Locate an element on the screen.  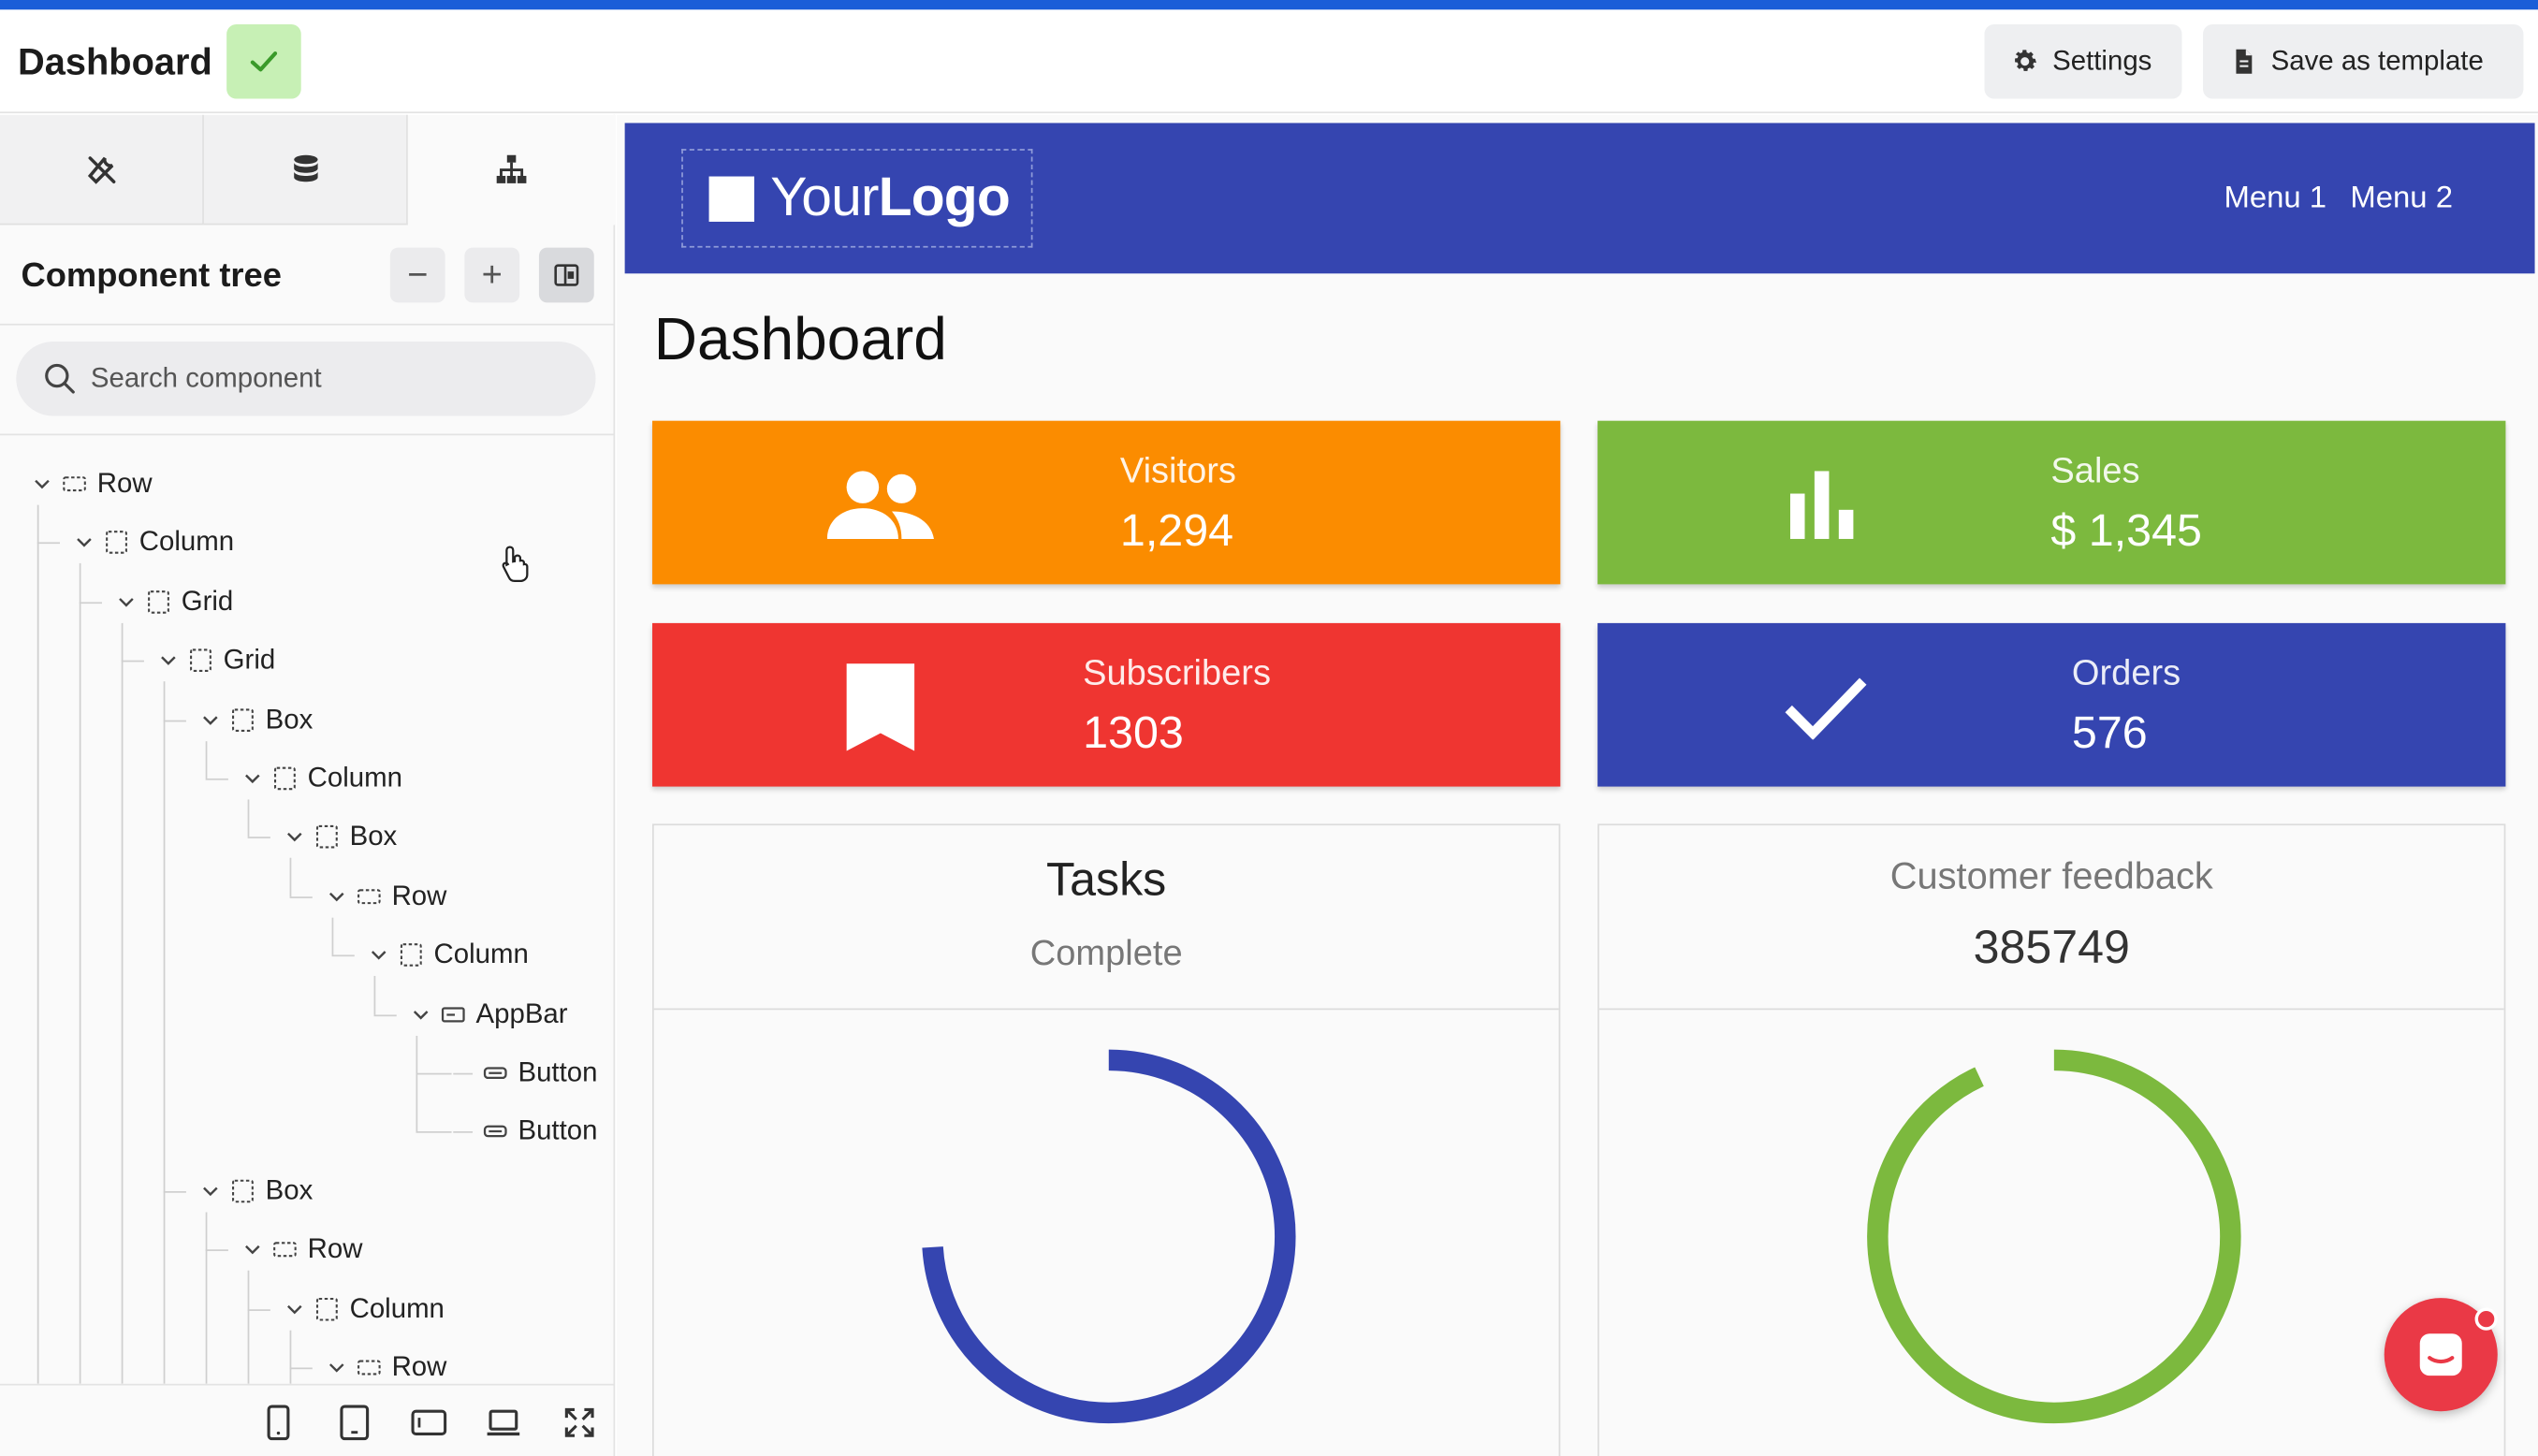
tasks-title: Tasks is located at coordinates (1106, 880).